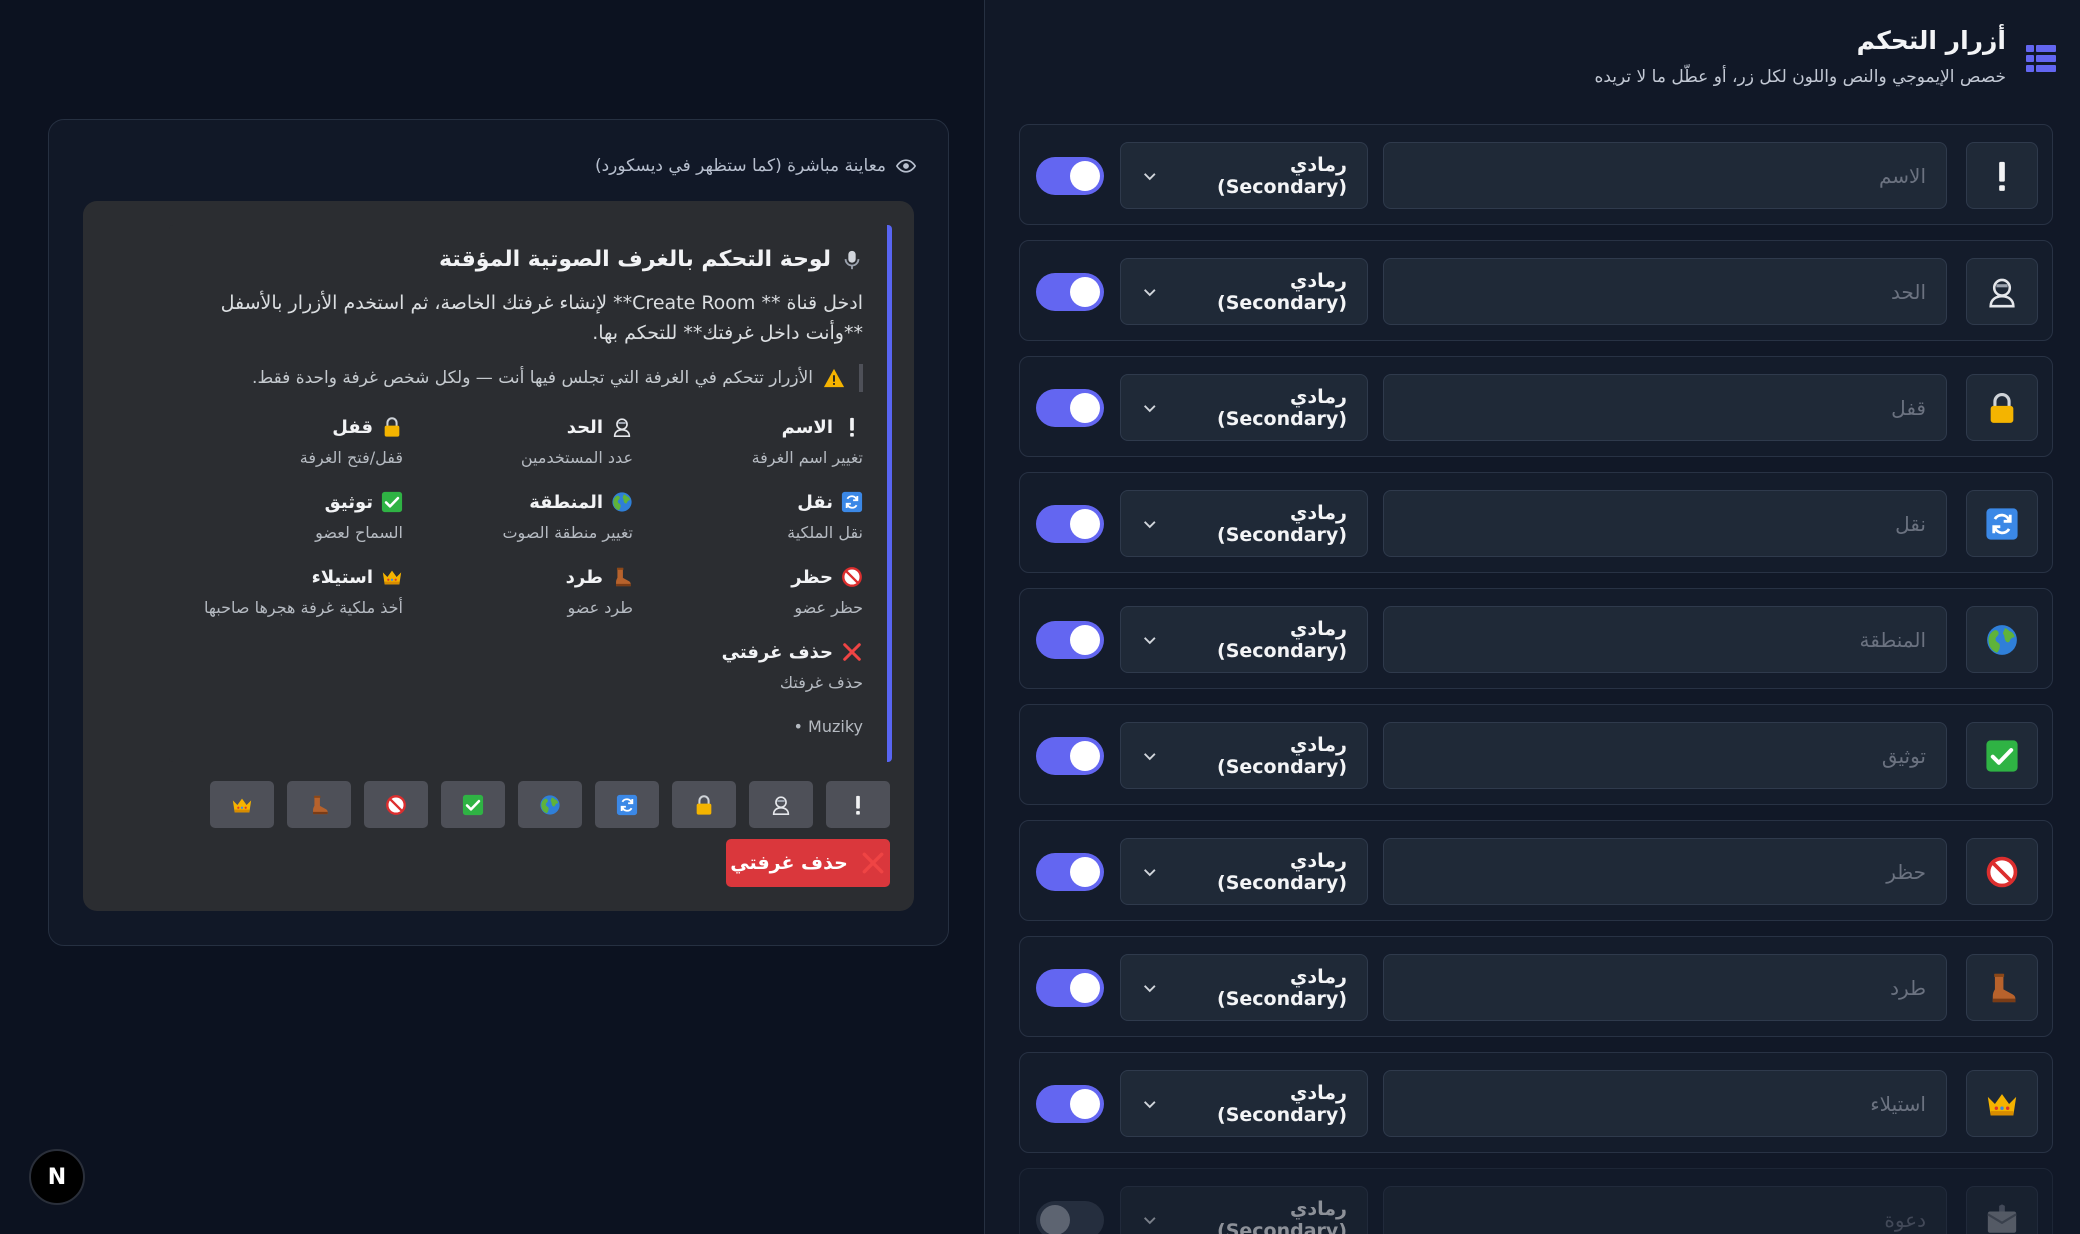 This screenshot has height=1234, width=2080. I want to click on boot-icon, so click(2002, 988).